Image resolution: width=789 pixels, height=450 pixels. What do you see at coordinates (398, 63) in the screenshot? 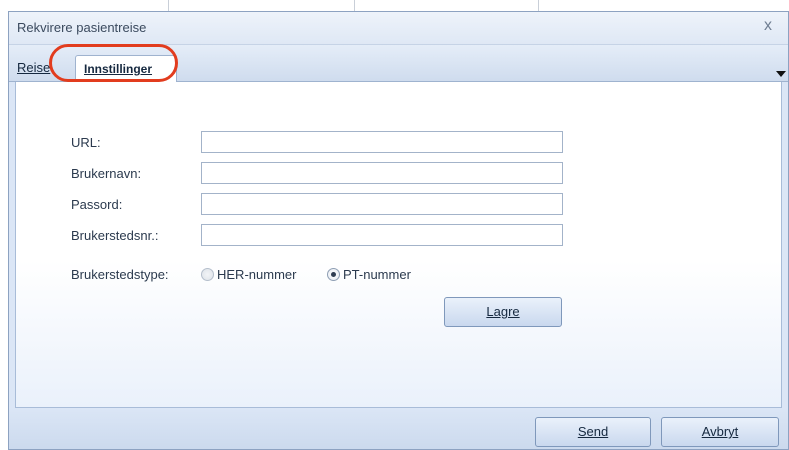
I see `tab-strip: Reise Innstillinger` at bounding box center [398, 63].